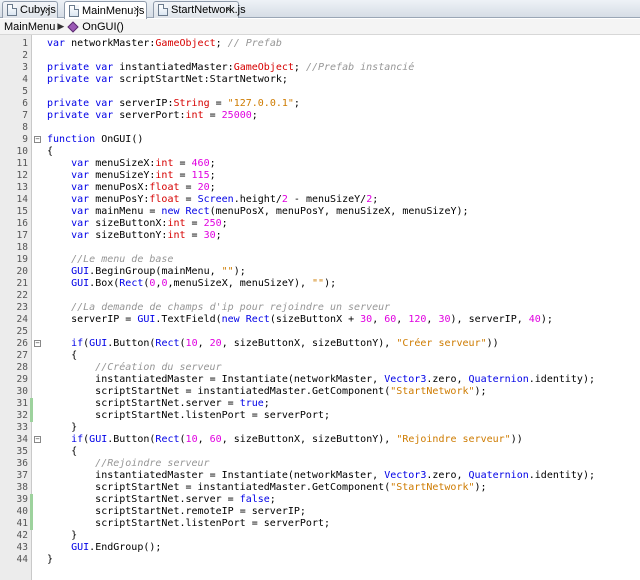 The width and height of the screenshot is (640, 580). Describe the element at coordinates (320, 332) in the screenshot. I see `code-line: 25` at that location.